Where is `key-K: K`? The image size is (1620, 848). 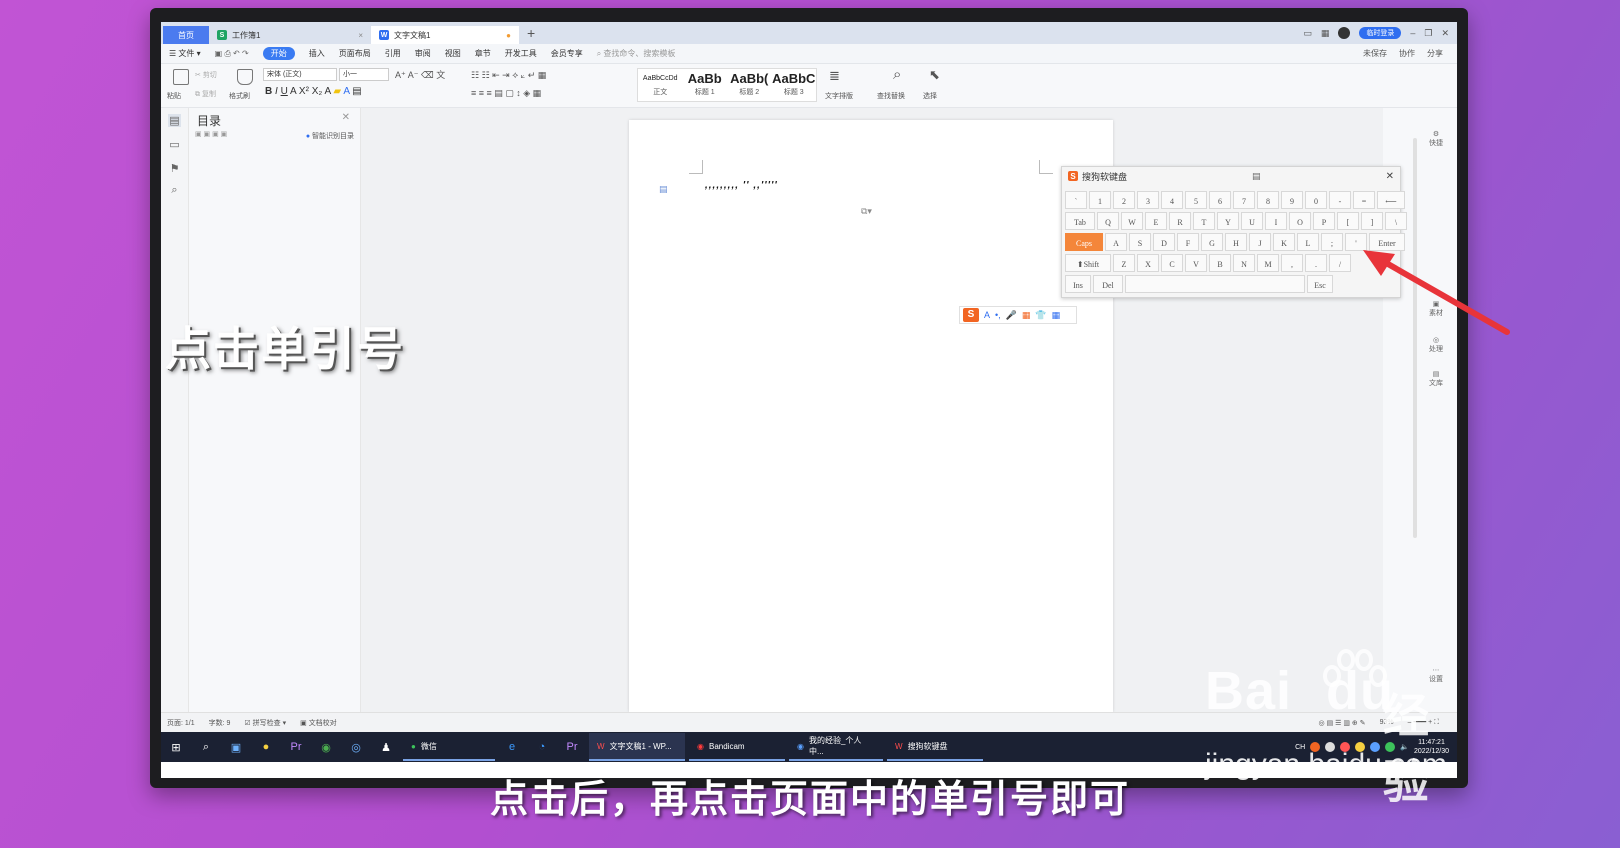 key-K: K is located at coordinates (1284, 242).